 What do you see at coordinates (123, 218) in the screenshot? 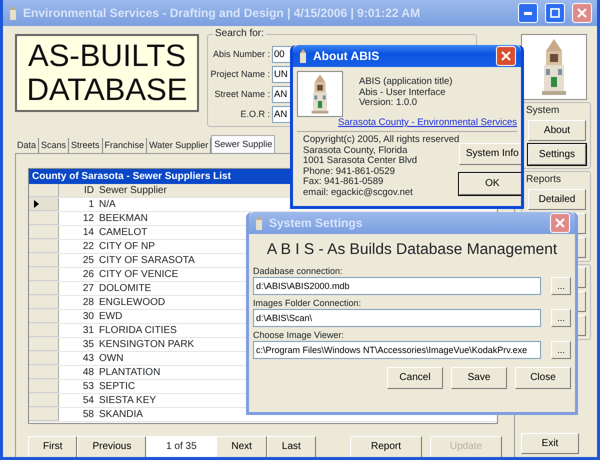
I see `table-cell-text: BEEKMAN` at bounding box center [123, 218].